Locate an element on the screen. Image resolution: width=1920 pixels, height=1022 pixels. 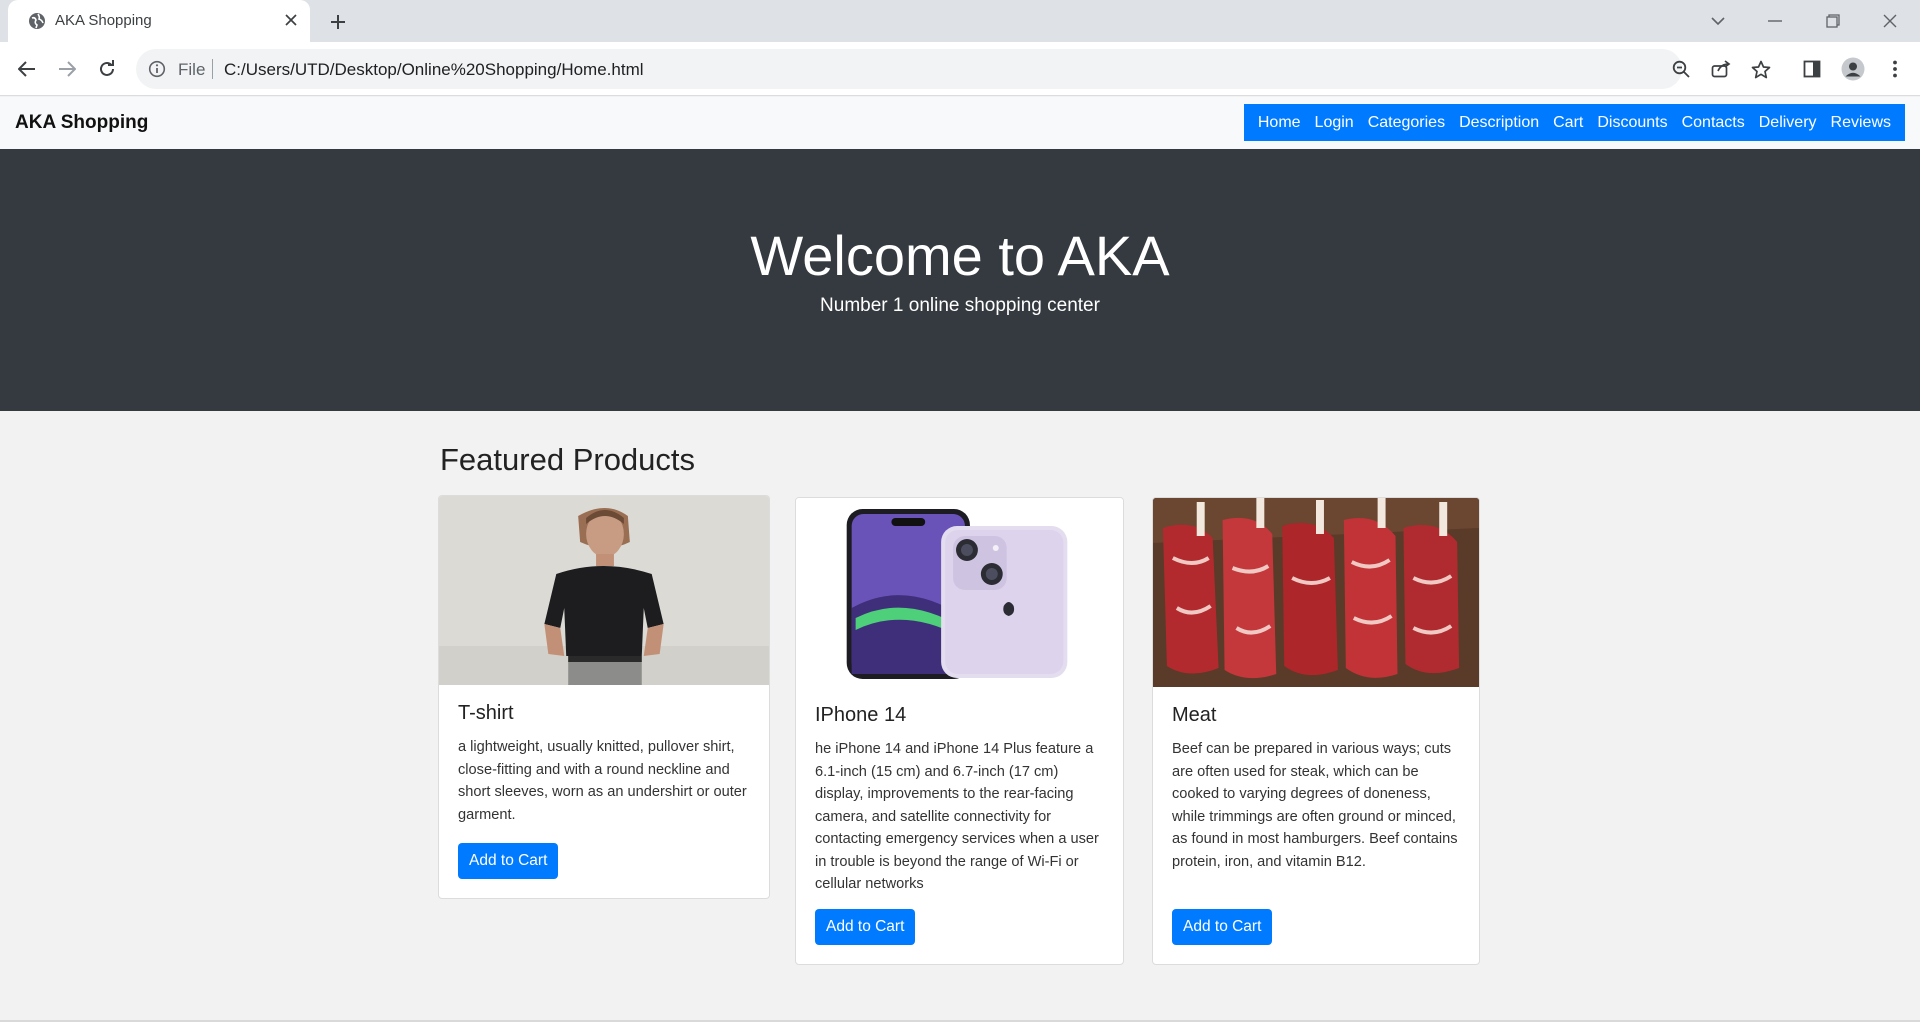
profile-avatar-icon is located at coordinates (1853, 69).